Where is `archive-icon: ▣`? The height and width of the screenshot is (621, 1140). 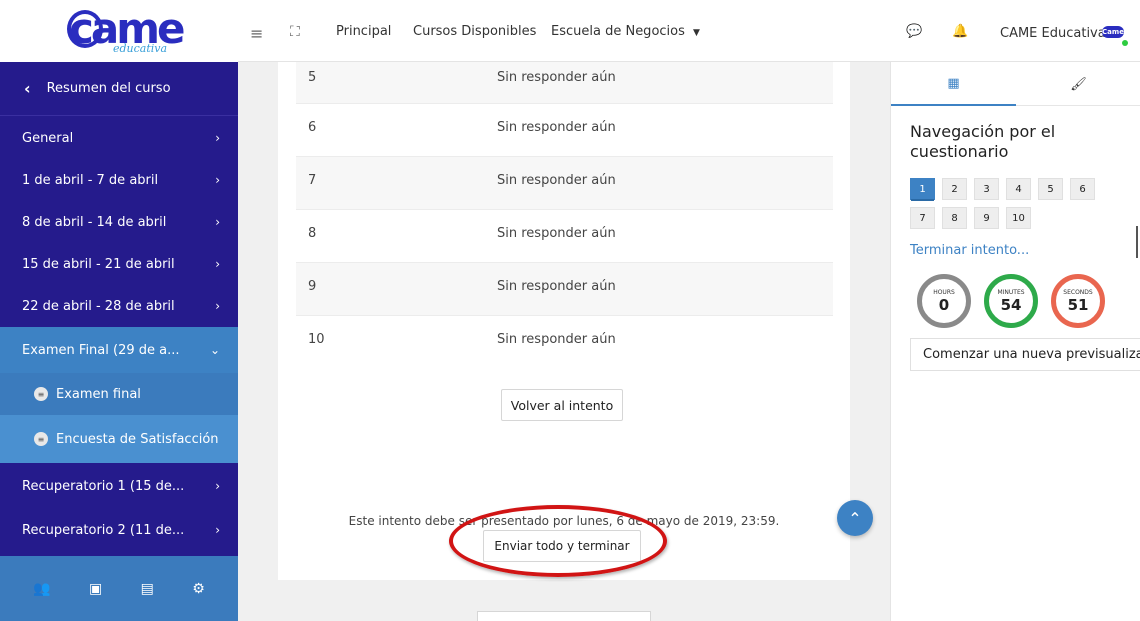 archive-icon: ▣ is located at coordinates (95, 589).